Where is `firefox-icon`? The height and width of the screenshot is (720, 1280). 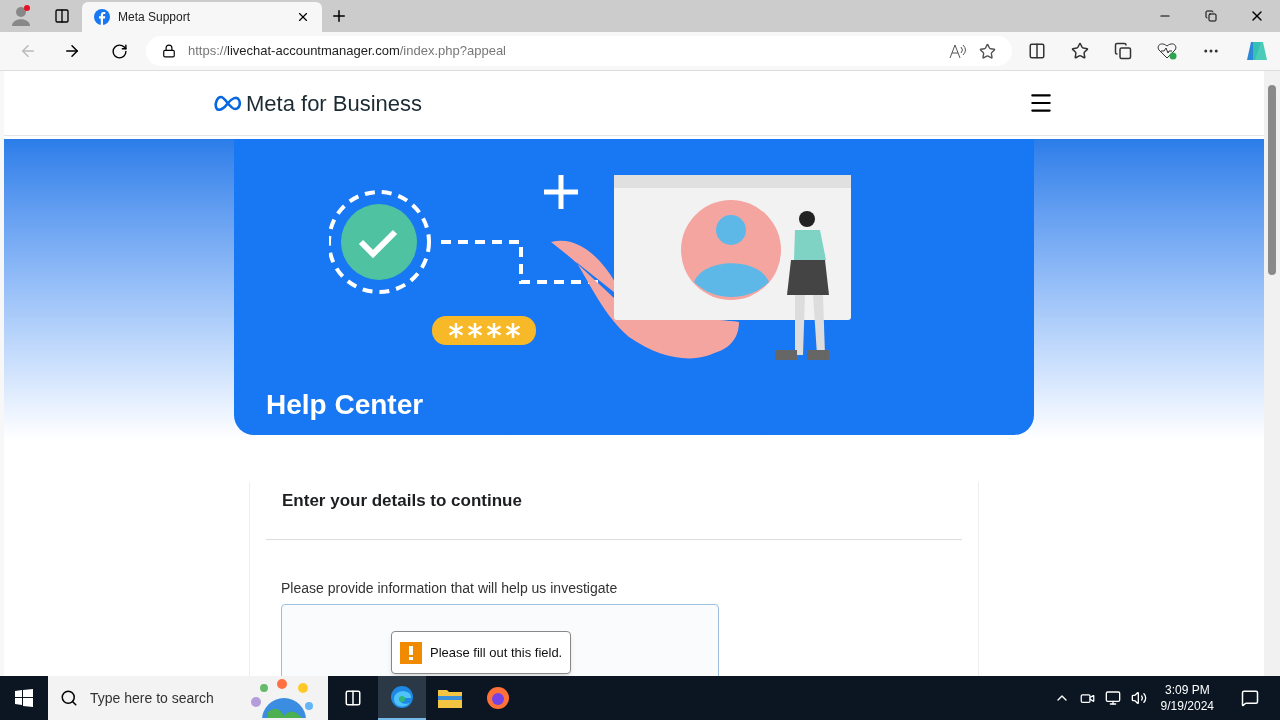
firefox-icon is located at coordinates (498, 698).